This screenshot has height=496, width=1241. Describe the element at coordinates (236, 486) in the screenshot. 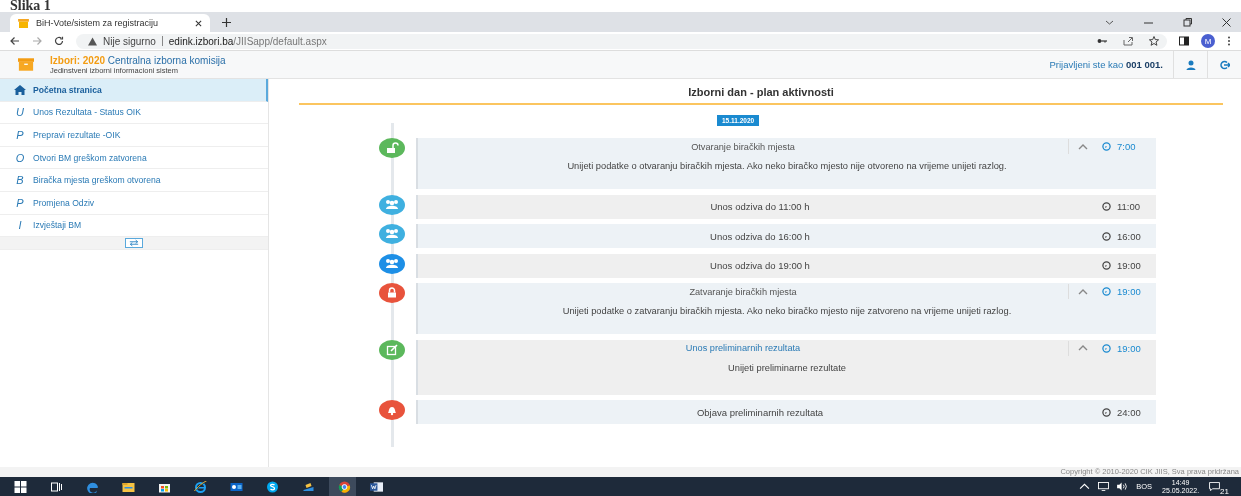

I see `mail-app-icon` at that location.